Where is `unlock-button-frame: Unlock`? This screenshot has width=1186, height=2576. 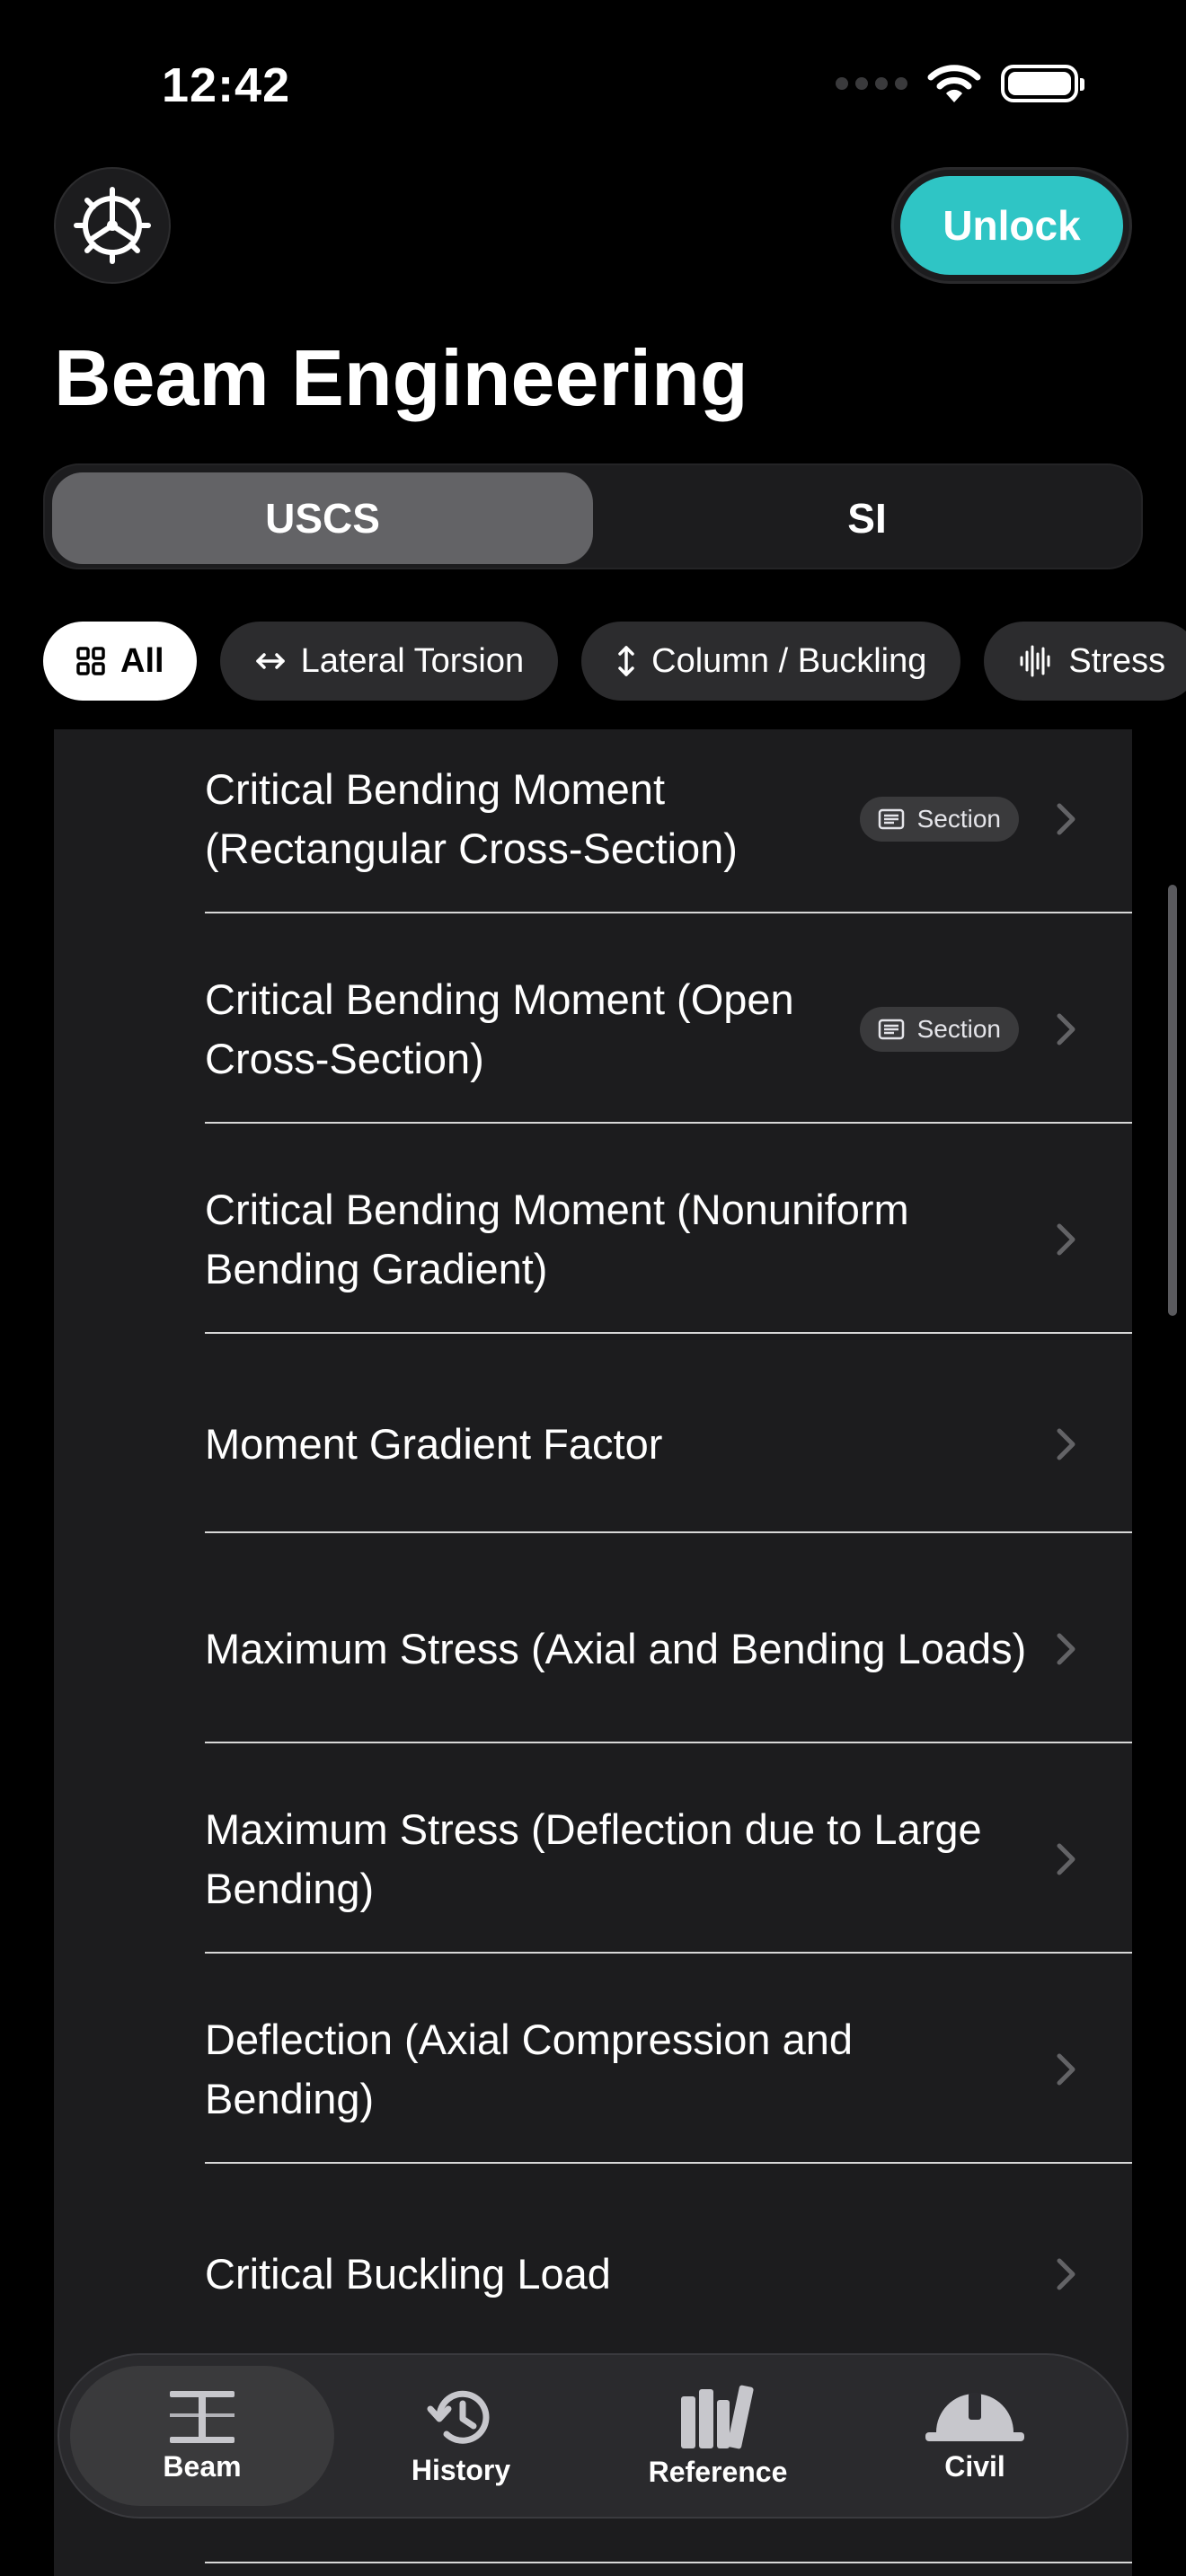 unlock-button-frame: Unlock is located at coordinates (1011, 225).